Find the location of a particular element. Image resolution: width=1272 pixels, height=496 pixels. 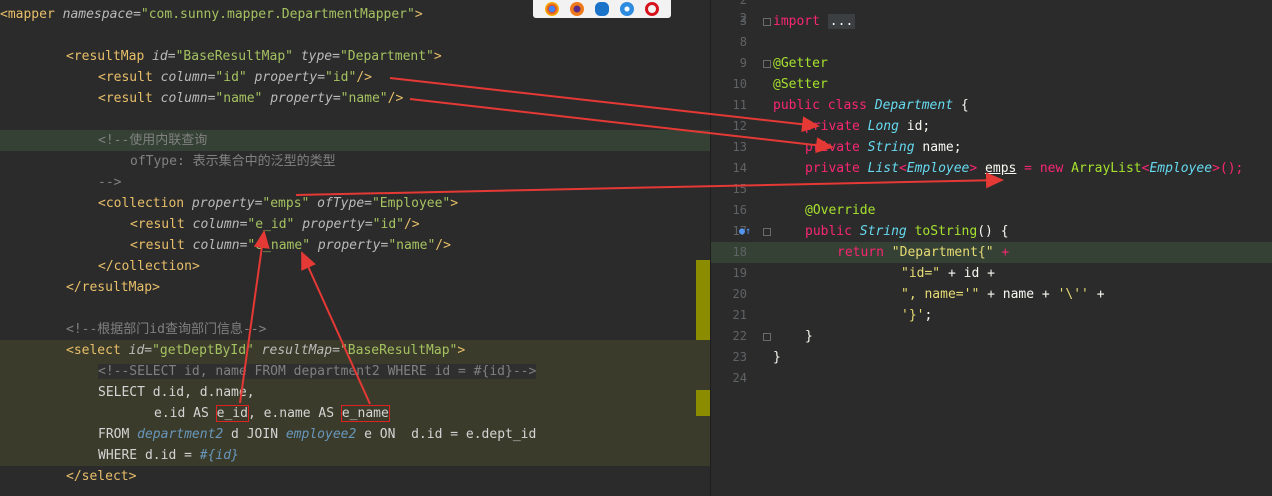

line-number: 12 is located at coordinates (739, 126).